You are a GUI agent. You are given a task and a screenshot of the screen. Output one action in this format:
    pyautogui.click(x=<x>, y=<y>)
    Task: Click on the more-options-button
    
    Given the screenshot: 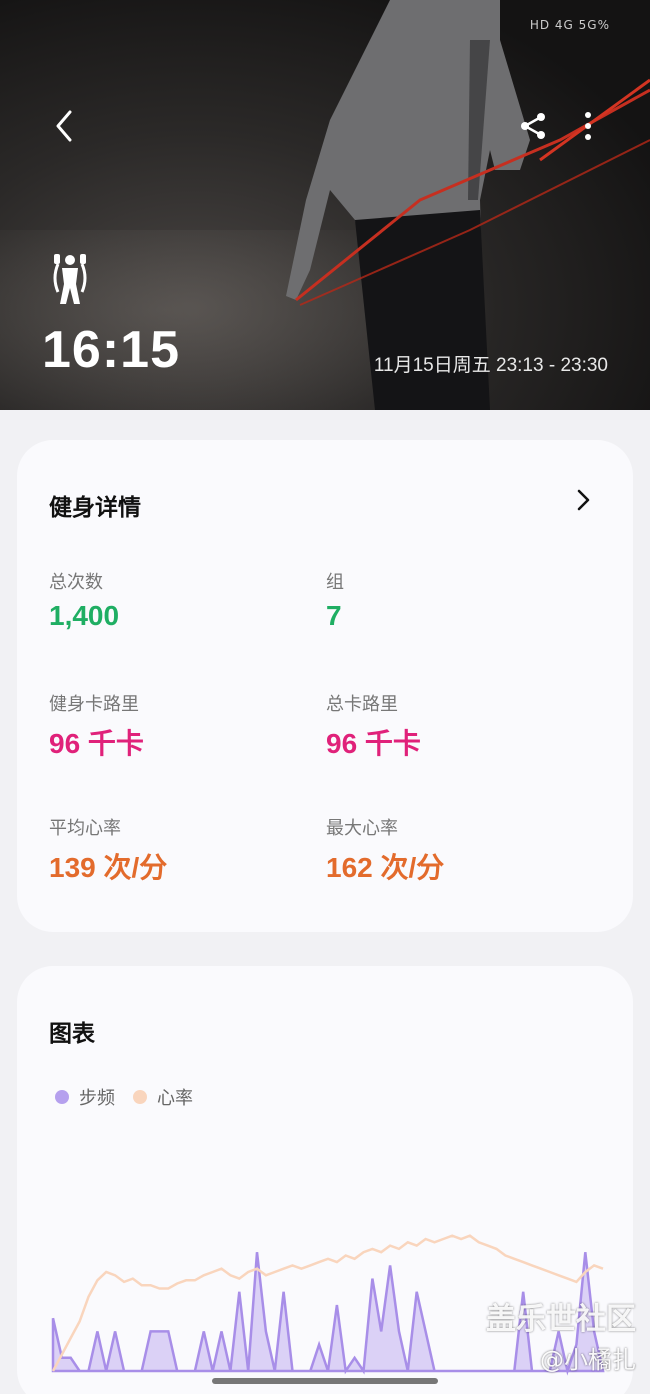 What is the action you would take?
    pyautogui.click(x=588, y=126)
    